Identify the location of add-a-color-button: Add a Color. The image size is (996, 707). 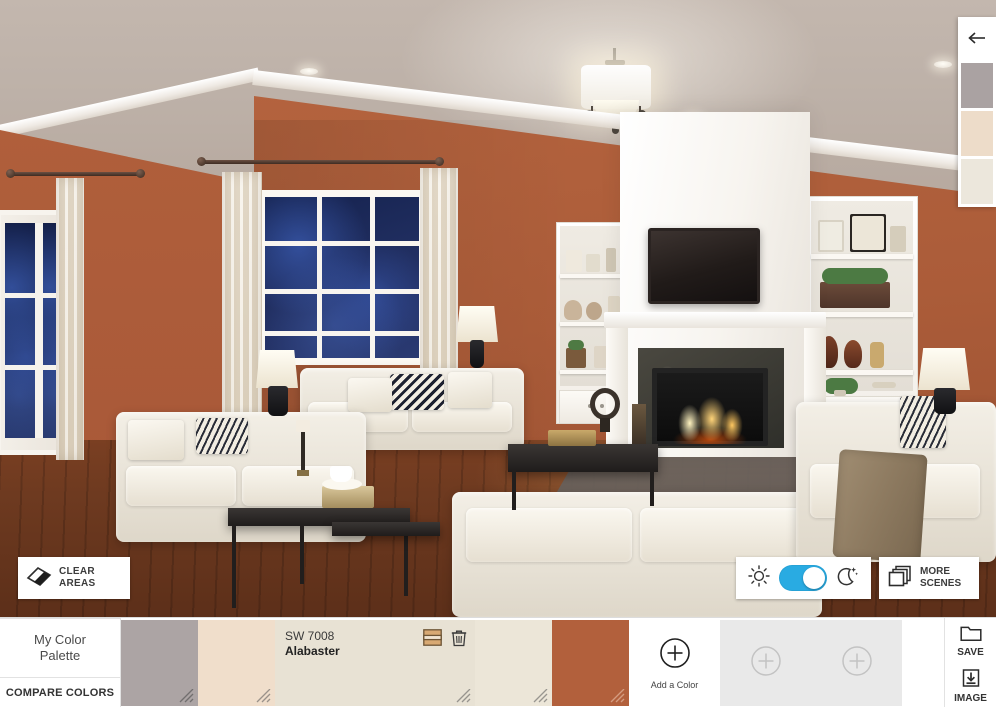
(674, 663).